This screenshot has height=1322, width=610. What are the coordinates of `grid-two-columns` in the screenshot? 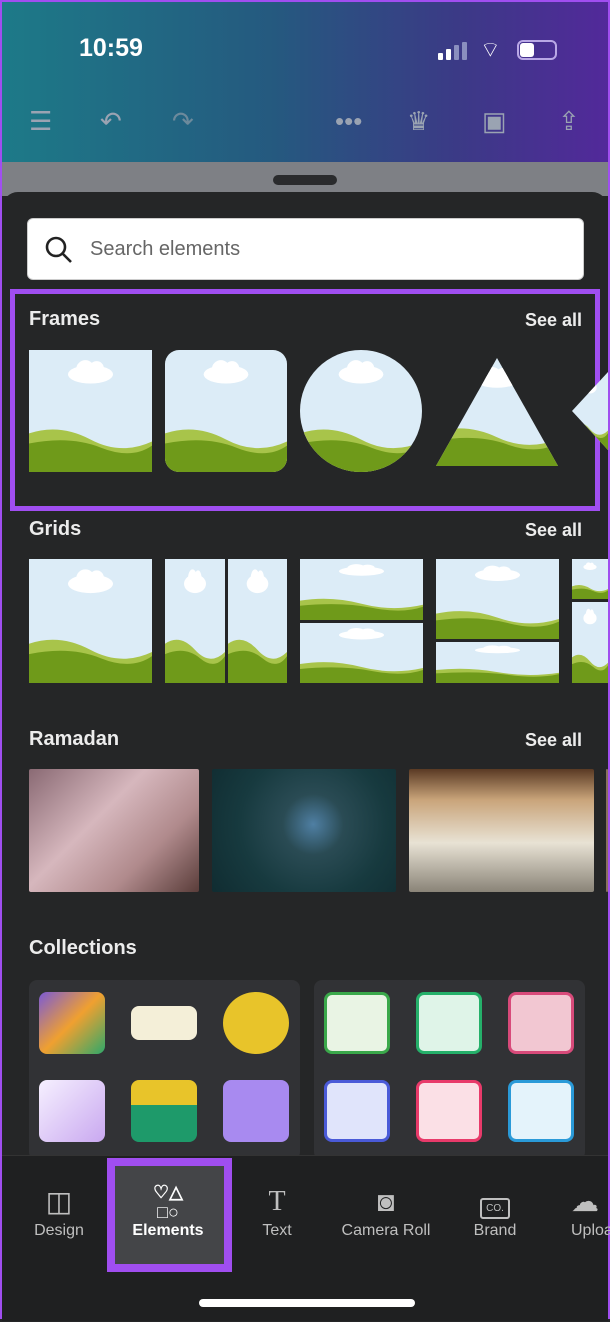 It's located at (226, 621).